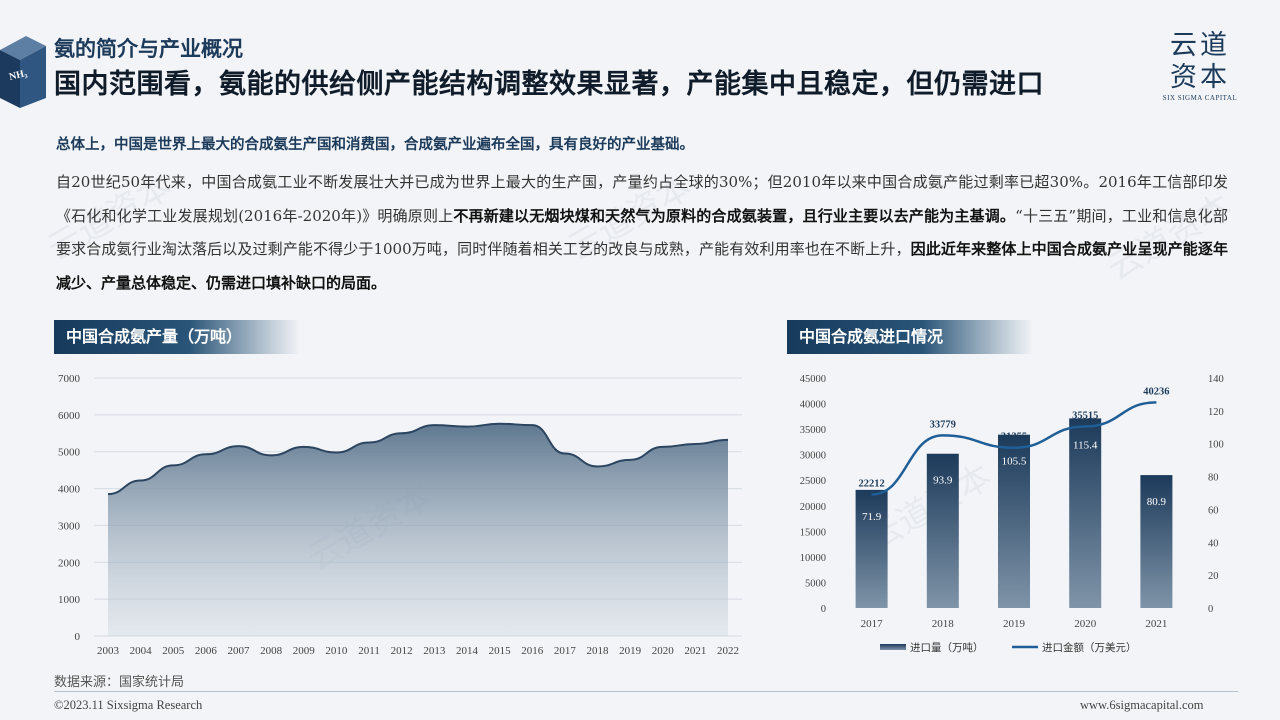  What do you see at coordinates (1200, 77) in the screenshot?
I see `logo-cn-line2: 资本` at bounding box center [1200, 77].